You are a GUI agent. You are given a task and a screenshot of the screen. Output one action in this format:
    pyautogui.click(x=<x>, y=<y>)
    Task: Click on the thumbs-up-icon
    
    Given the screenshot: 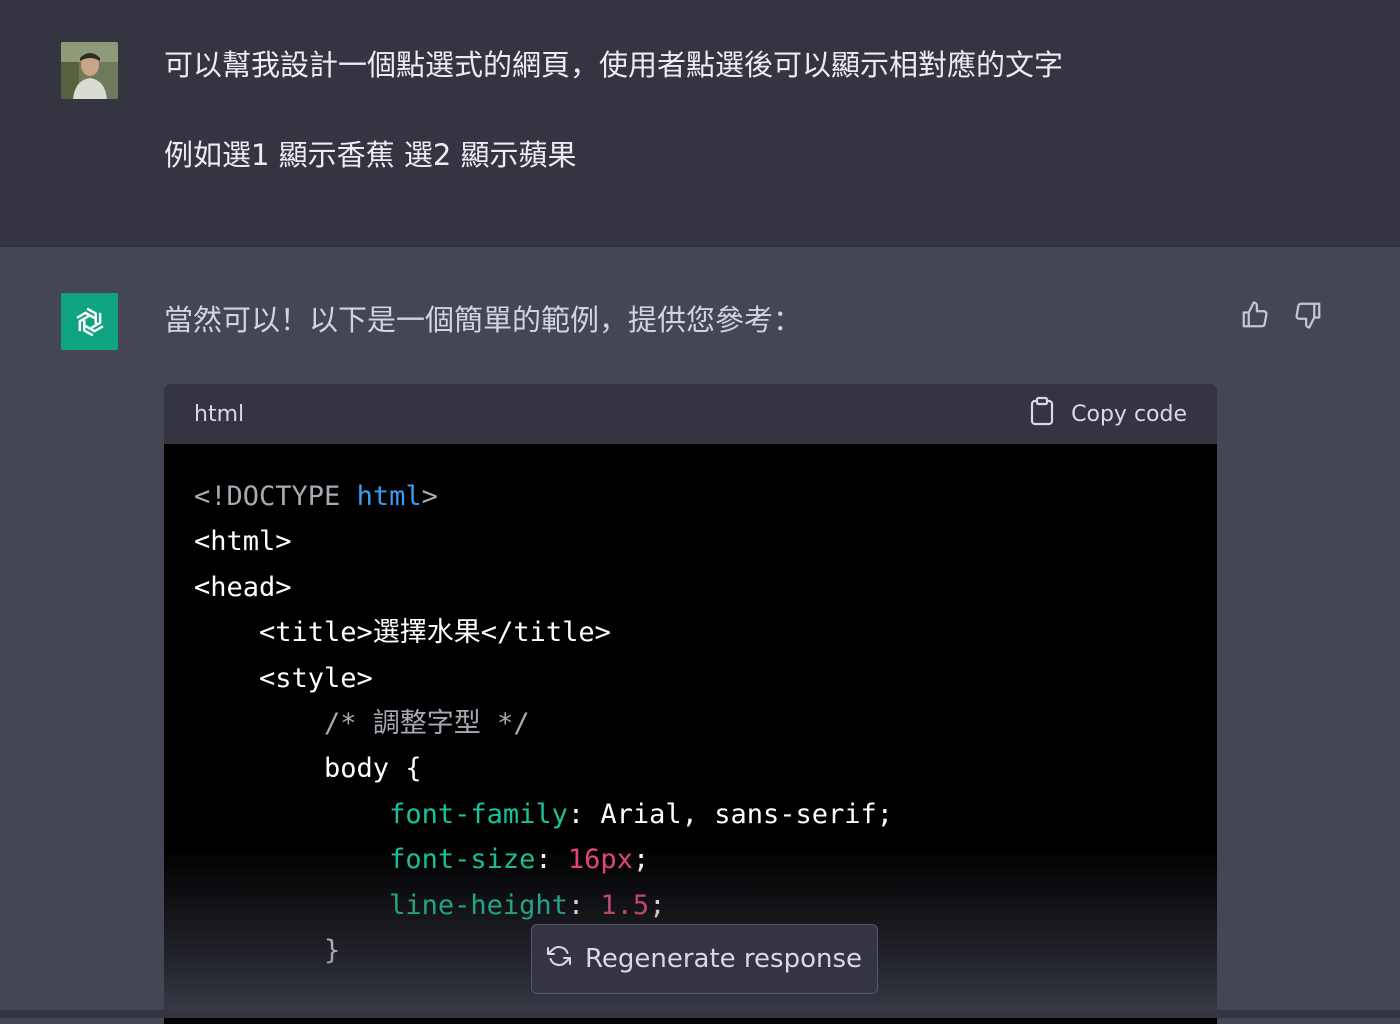 What is the action you would take?
    pyautogui.click(x=1255, y=315)
    